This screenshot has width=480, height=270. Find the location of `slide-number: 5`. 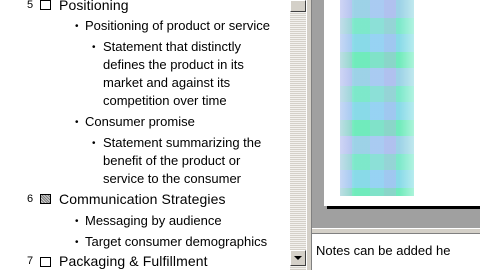

slide-number: 5 is located at coordinates (30, 5).